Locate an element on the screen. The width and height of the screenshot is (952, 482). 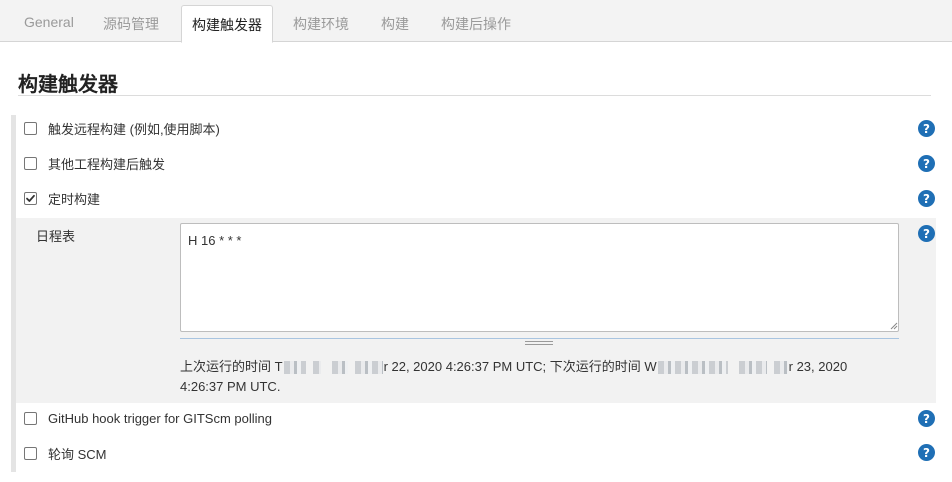
poll-scm-checkbox is located at coordinates (30, 453).